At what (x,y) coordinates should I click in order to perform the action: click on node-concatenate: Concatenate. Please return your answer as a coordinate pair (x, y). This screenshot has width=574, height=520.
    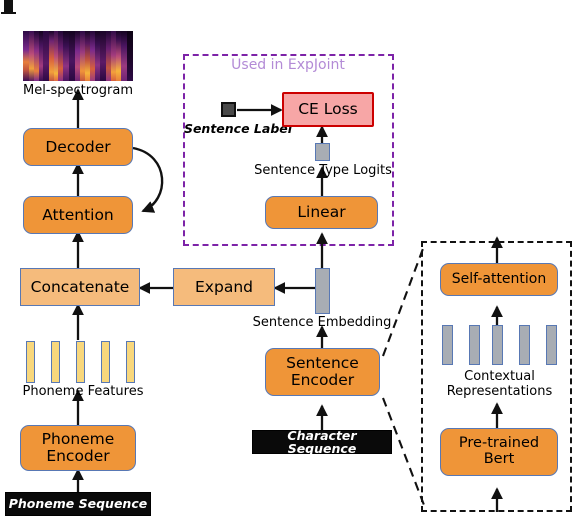
    Looking at the image, I should click on (80, 287).